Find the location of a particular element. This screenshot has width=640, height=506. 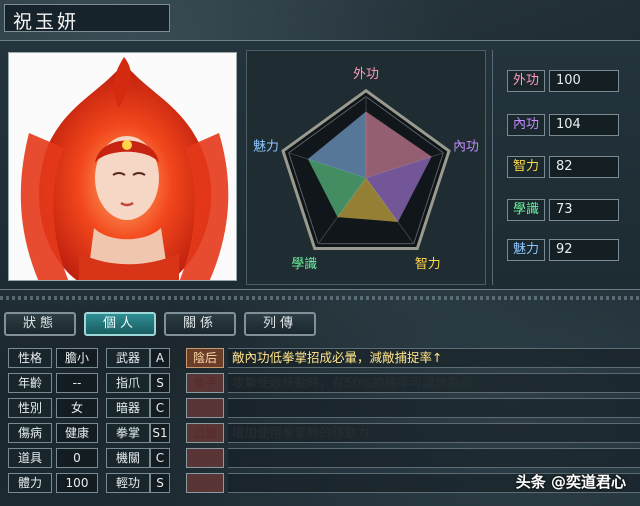

stat-label-meili: 魅力 is located at coordinates (526, 250).